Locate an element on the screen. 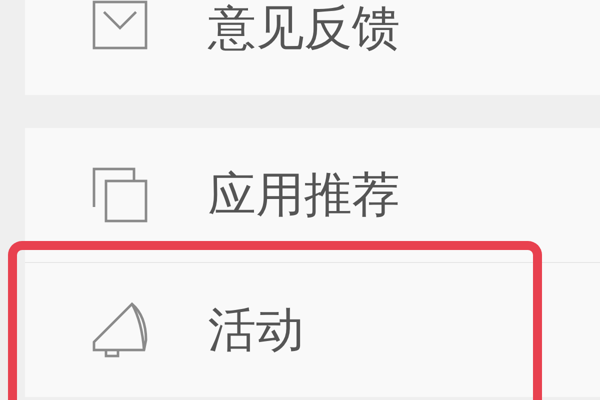 Image resolution: width=600 pixels, height=400 pixels. menu-item-label: 意见反馈 is located at coordinates (304, 28).